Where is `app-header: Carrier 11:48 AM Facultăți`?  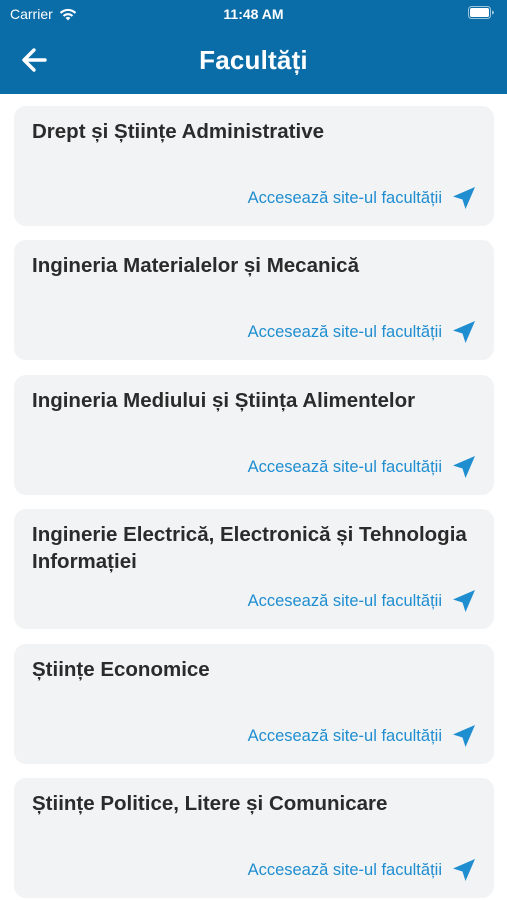
app-header: Carrier 11:48 AM Facultăți is located at coordinates (253, 47).